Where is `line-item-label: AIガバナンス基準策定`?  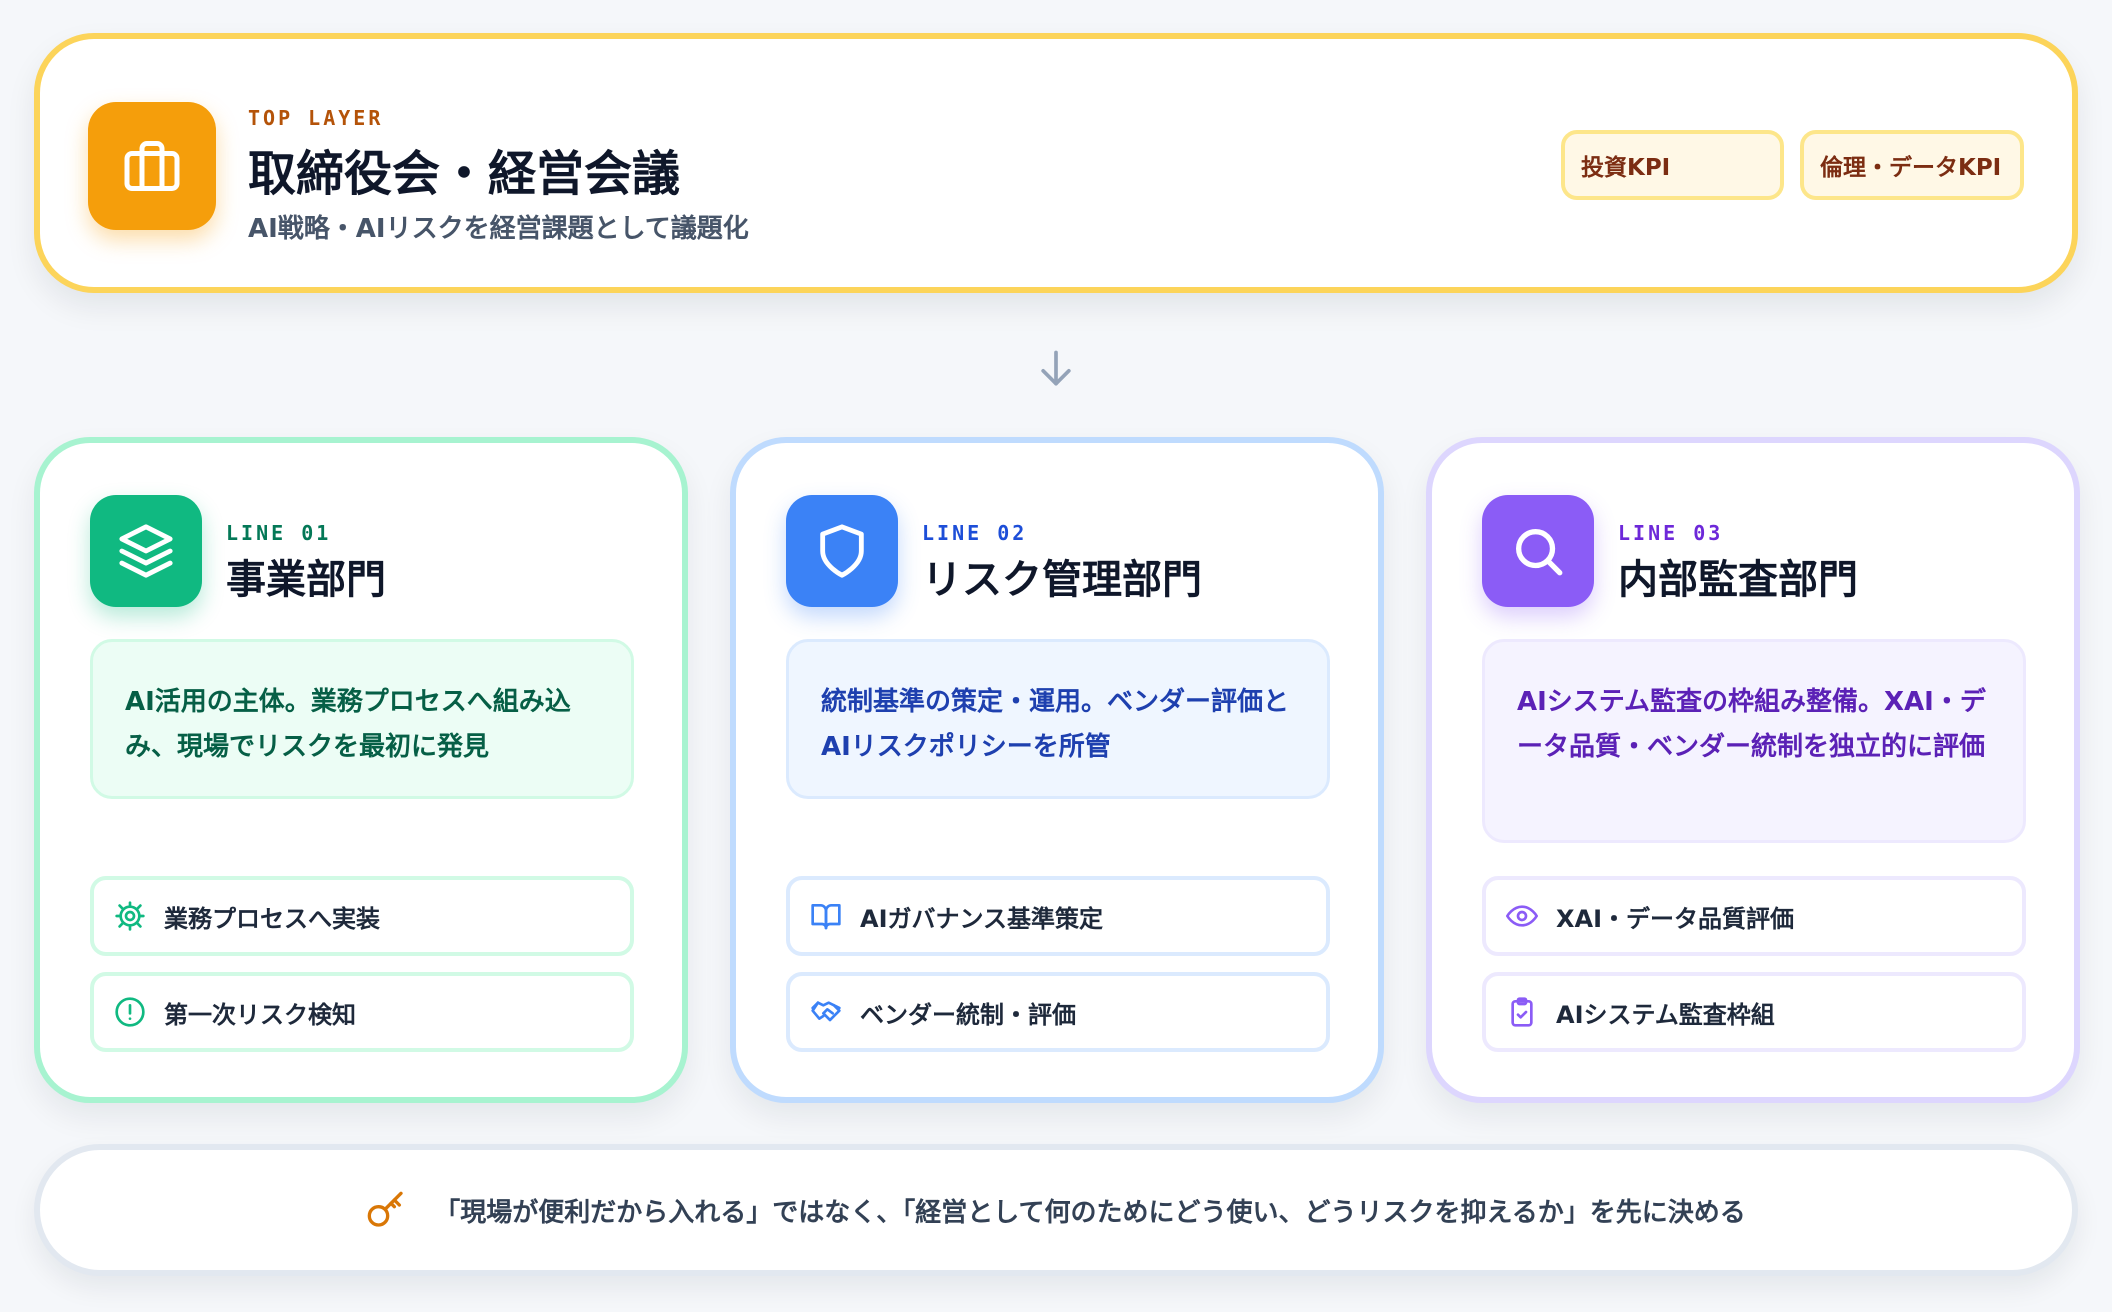
line-item-label: AIガバナンス基準策定 is located at coordinates (982, 918).